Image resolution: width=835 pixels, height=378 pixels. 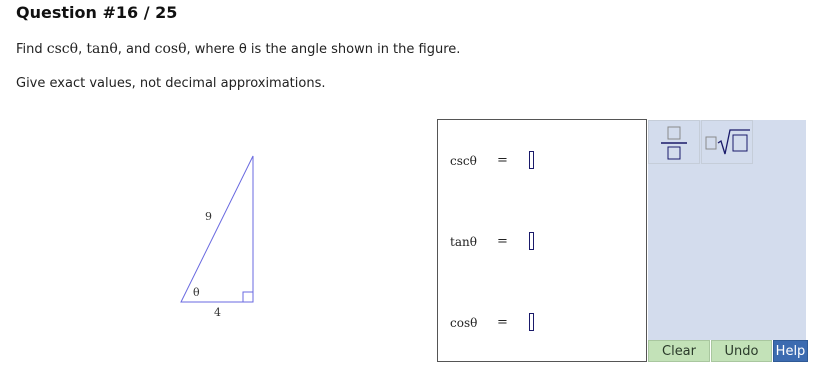 What do you see at coordinates (741, 351) in the screenshot?
I see `undo-button: Undo` at bounding box center [741, 351].